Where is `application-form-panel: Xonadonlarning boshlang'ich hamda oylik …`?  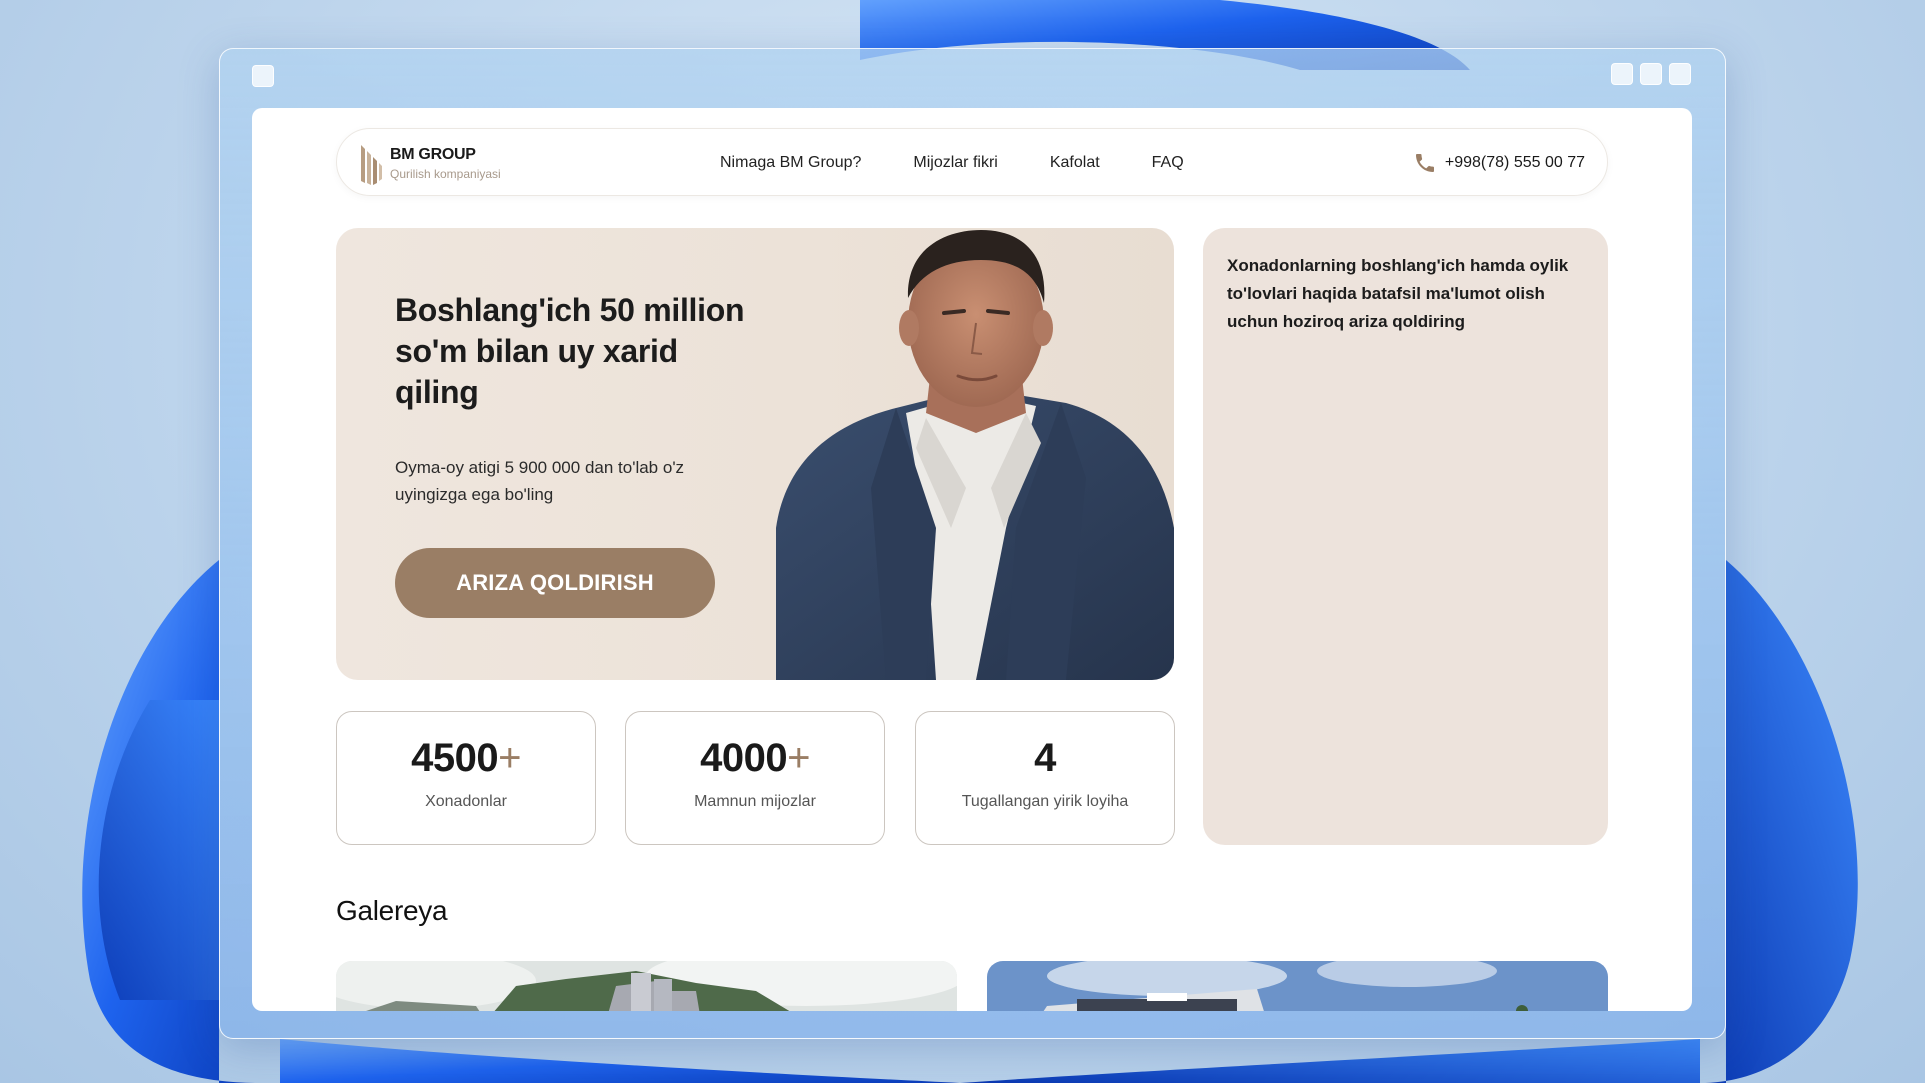
application-form-panel: Xonadonlarning boshlang'ich hamda oylik … is located at coordinates (1405, 536).